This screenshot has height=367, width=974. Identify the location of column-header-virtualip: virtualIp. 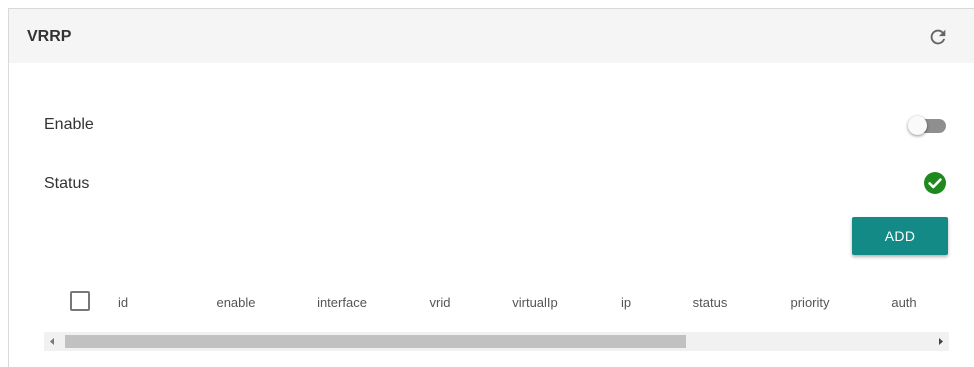
(535, 302).